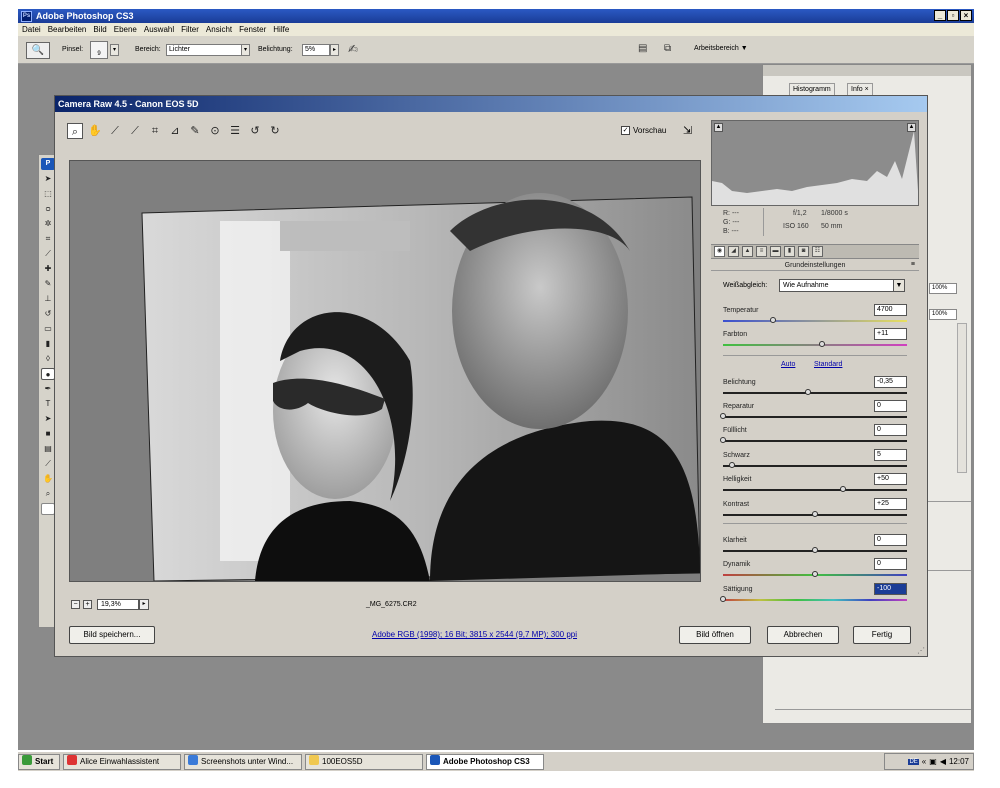  Describe the element at coordinates (118, 604) in the screenshot. I see `zoom-level-field: 19,3%` at that location.